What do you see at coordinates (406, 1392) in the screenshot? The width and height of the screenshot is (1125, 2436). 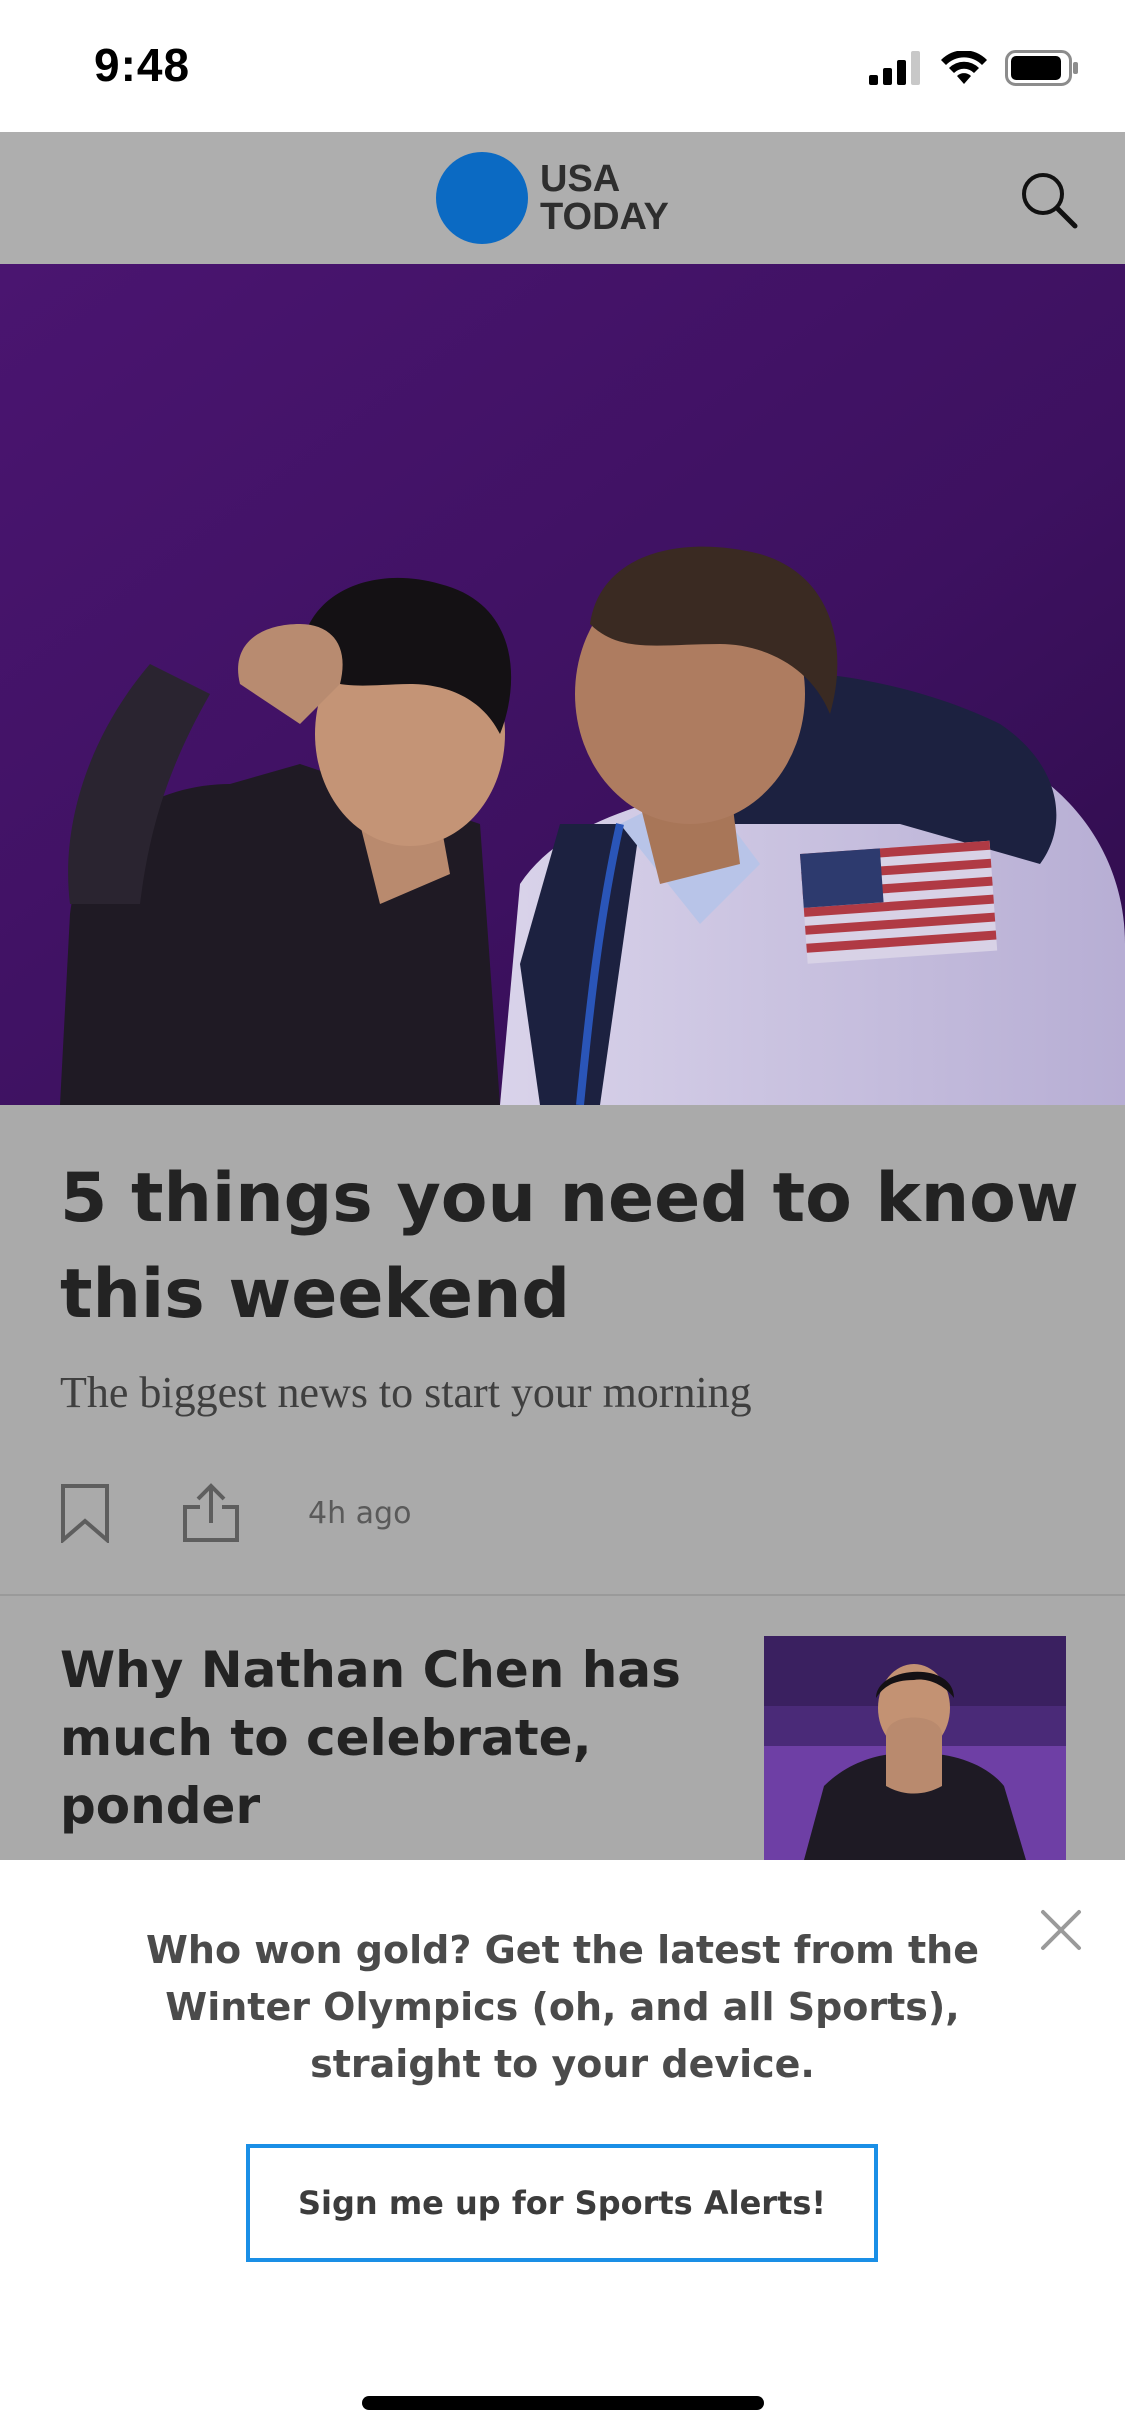 I see `hero-summary: The biggest news to start your morning` at bounding box center [406, 1392].